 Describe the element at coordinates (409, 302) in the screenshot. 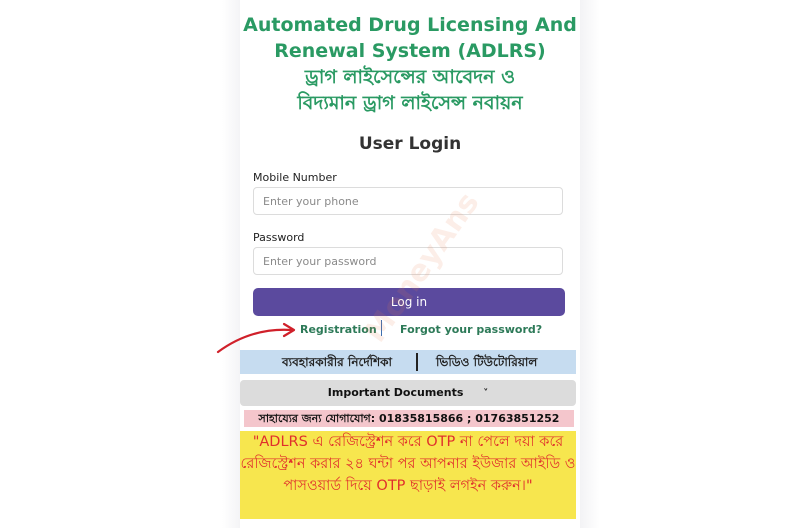

I see `login-button: Log in` at that location.